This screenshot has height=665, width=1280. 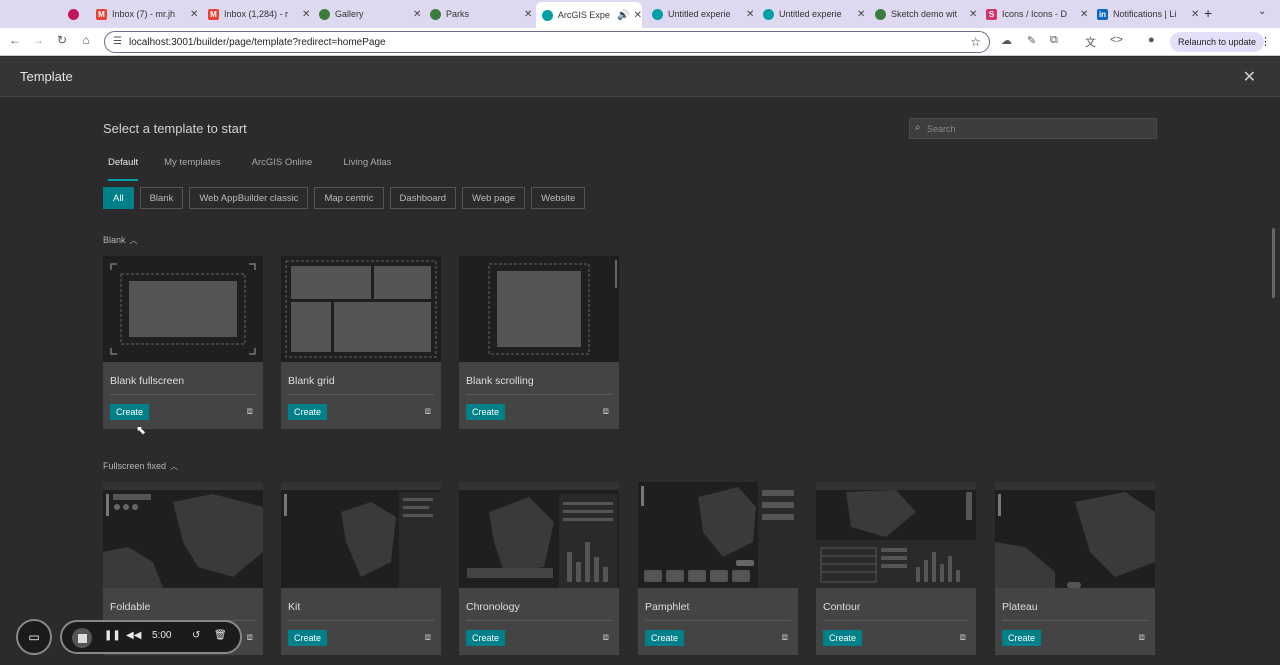 What do you see at coordinates (718, 568) in the screenshot?
I see `template-card-pamphlet: Pamphlet Create ⧈` at bounding box center [718, 568].